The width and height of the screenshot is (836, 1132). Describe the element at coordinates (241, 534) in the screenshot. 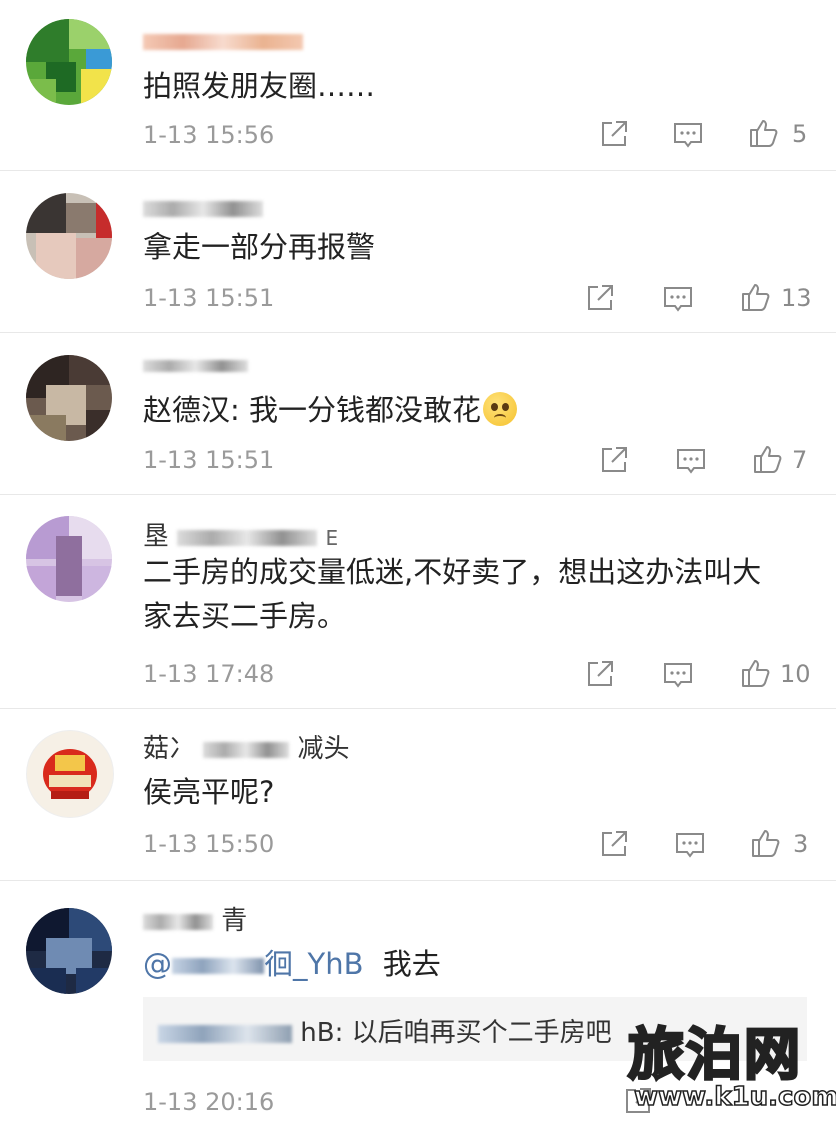

I see `username: 垦 E` at that location.